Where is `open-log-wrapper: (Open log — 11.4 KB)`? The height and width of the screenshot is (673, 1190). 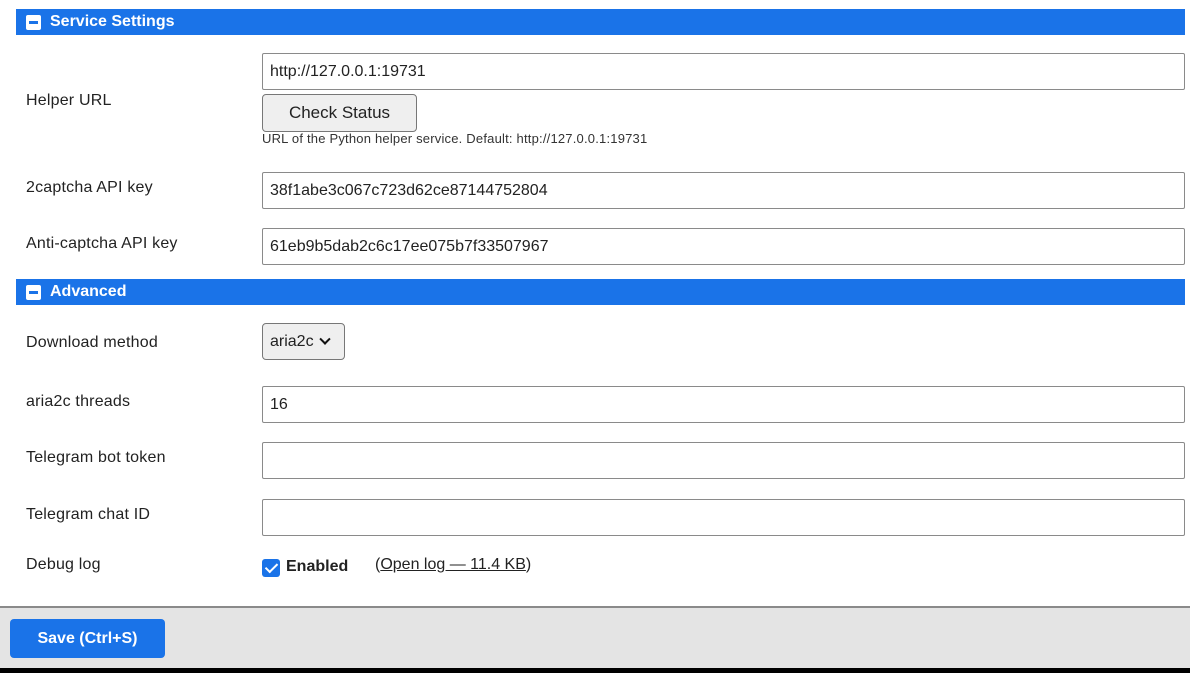
open-log-wrapper: (Open log — 11.4 KB) is located at coordinates (453, 565).